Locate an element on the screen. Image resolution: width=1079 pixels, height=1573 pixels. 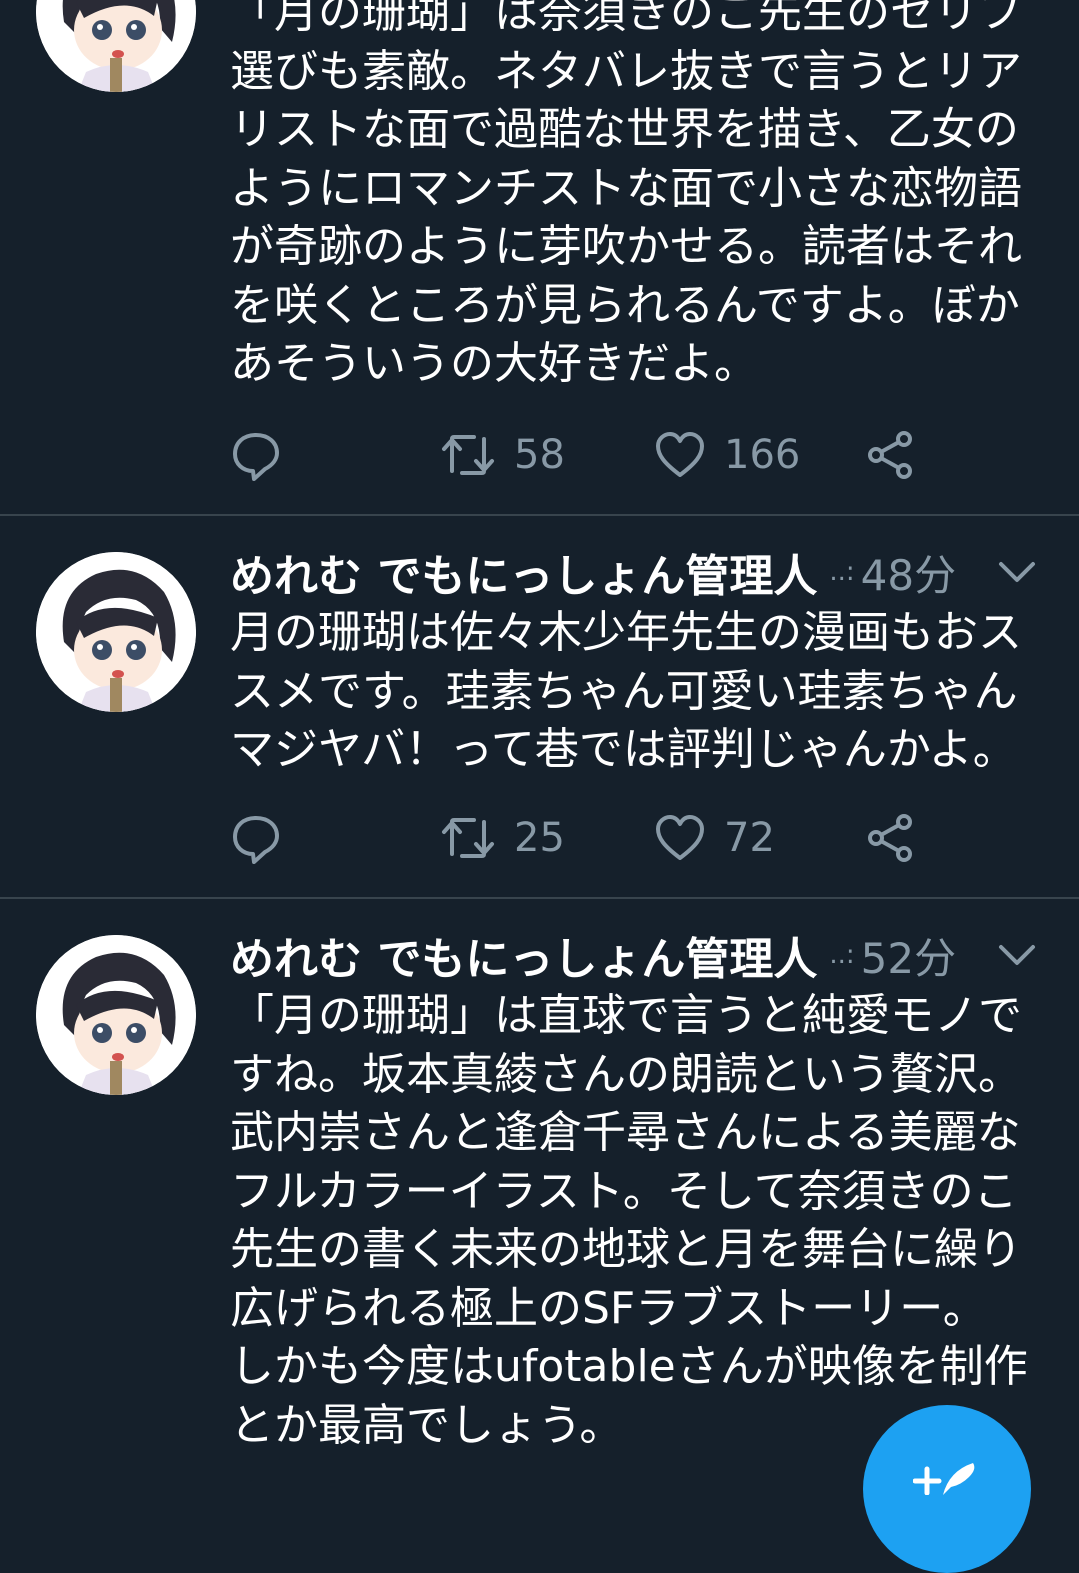
retweet-count: 25 is located at coordinates (539, 838).